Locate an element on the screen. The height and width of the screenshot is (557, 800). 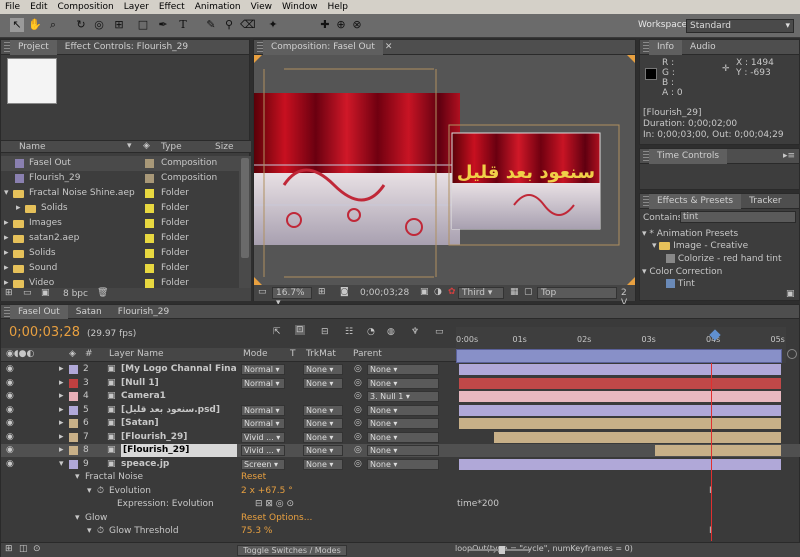
property-value: Reset is located at coordinates (253, 518).